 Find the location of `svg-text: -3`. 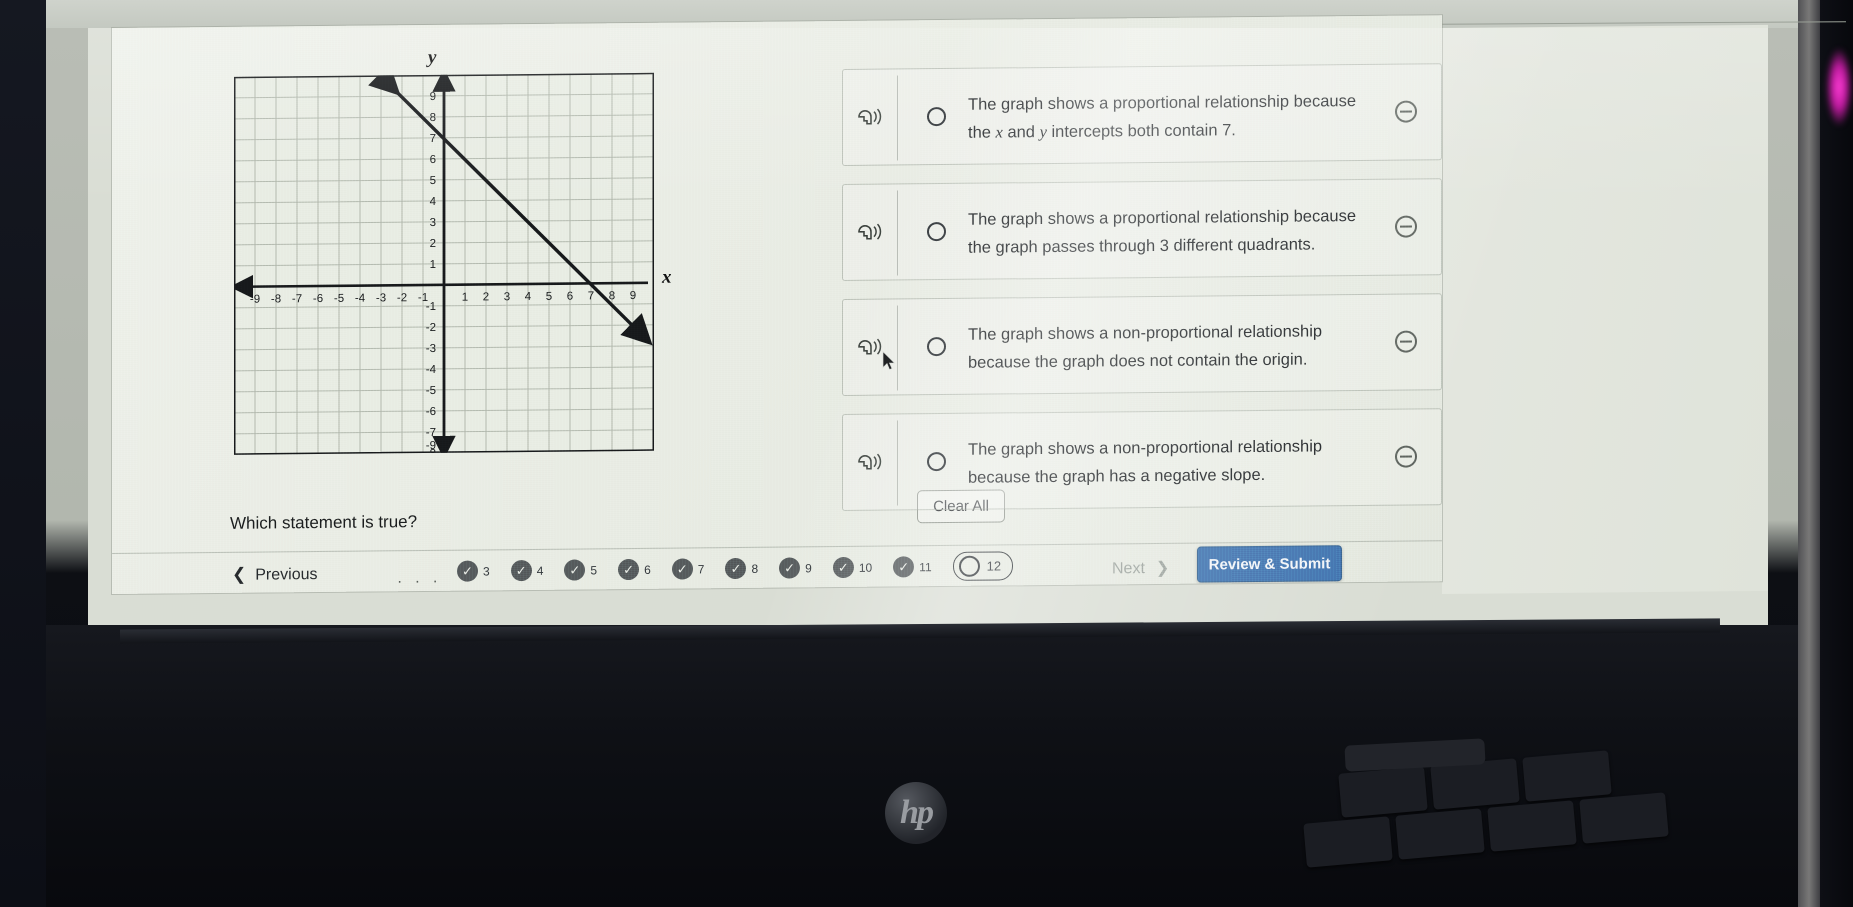

svg-text: -3 is located at coordinates (431, 349).